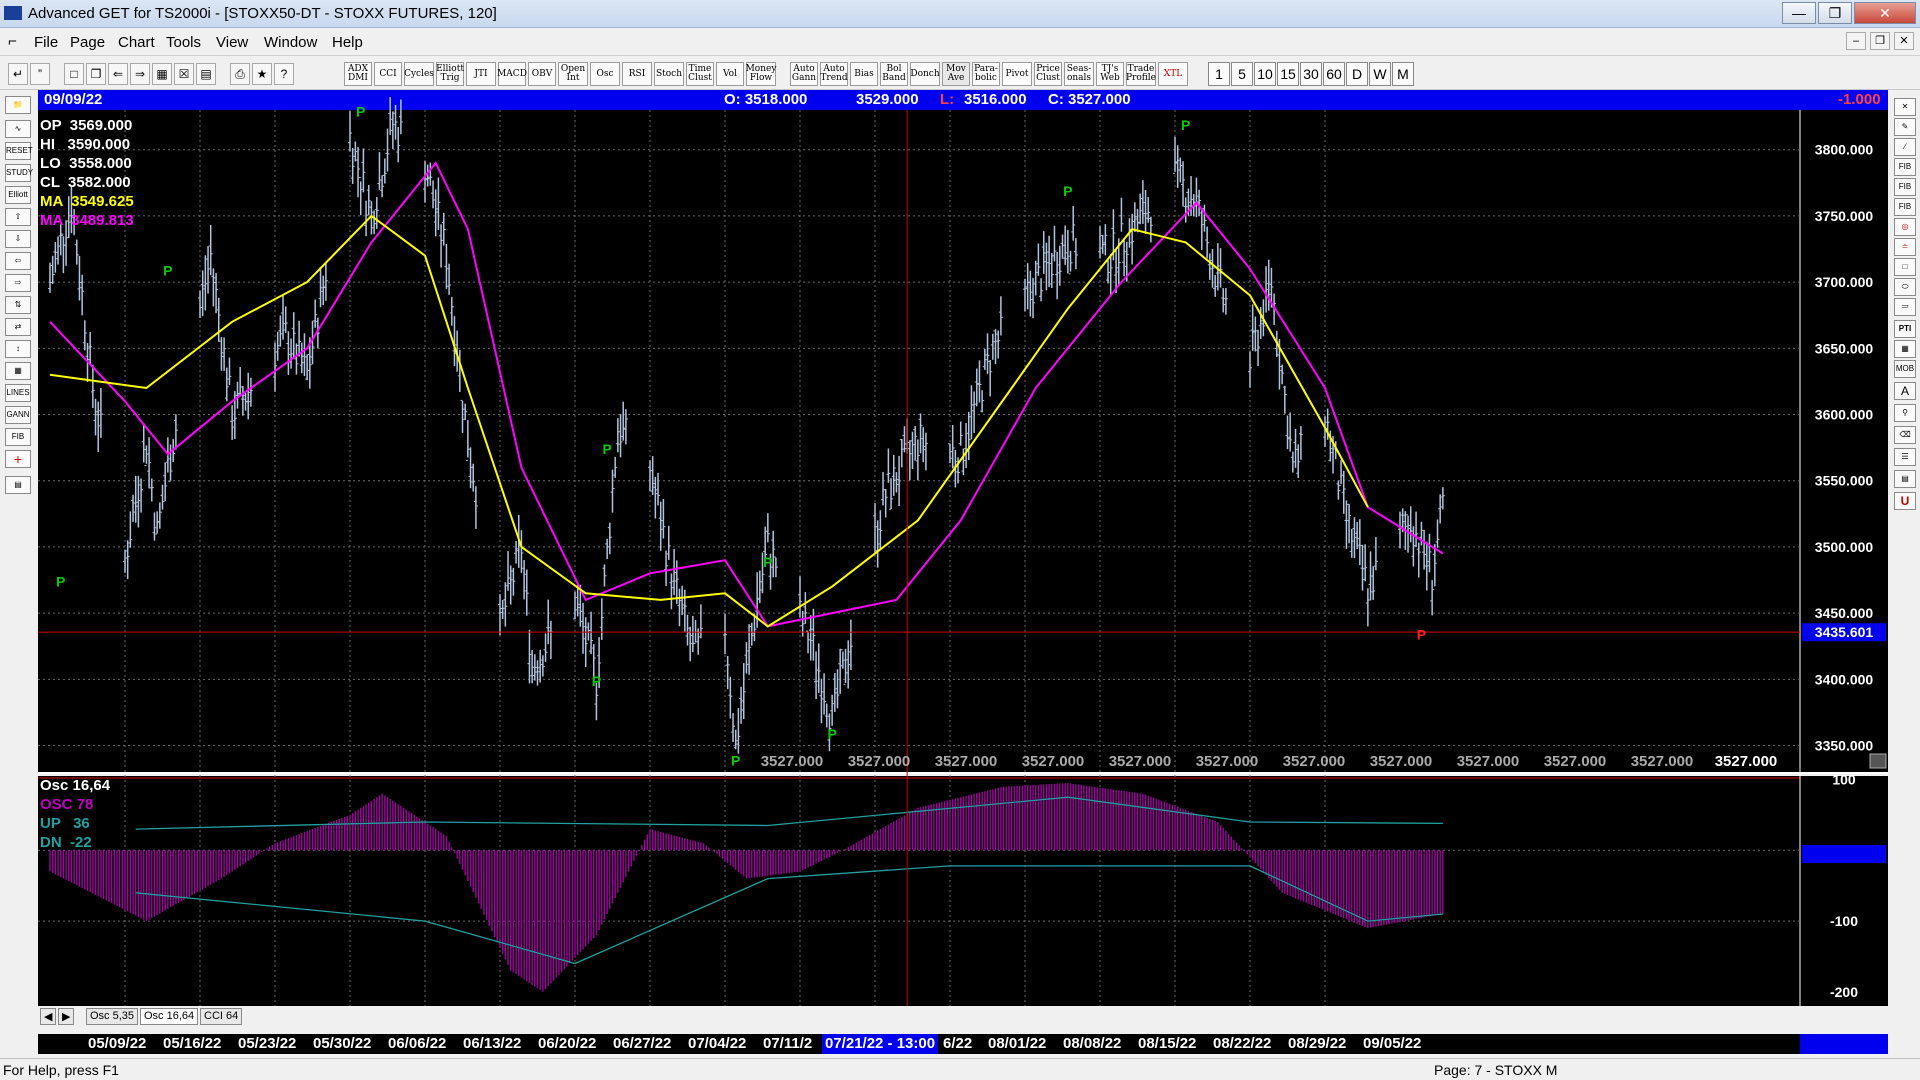  I want to click on price-tick-label: 3400.000, so click(1844, 679).